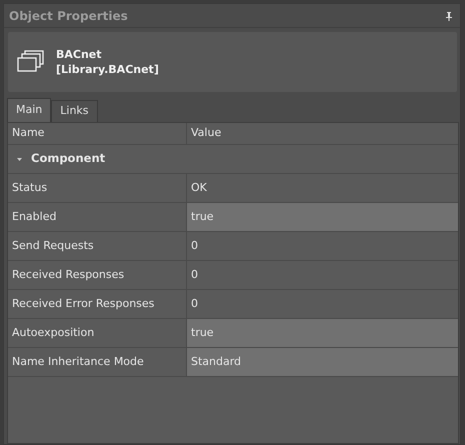 The height and width of the screenshot is (445, 465). What do you see at coordinates (19, 159) in the screenshot?
I see `collapse-caret-icon` at bounding box center [19, 159].